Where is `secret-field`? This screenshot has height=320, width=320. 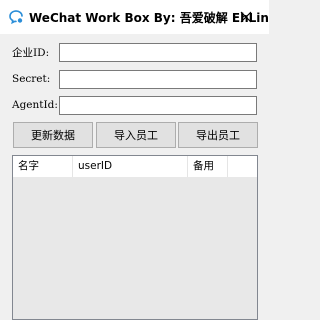
secret-field is located at coordinates (158, 79).